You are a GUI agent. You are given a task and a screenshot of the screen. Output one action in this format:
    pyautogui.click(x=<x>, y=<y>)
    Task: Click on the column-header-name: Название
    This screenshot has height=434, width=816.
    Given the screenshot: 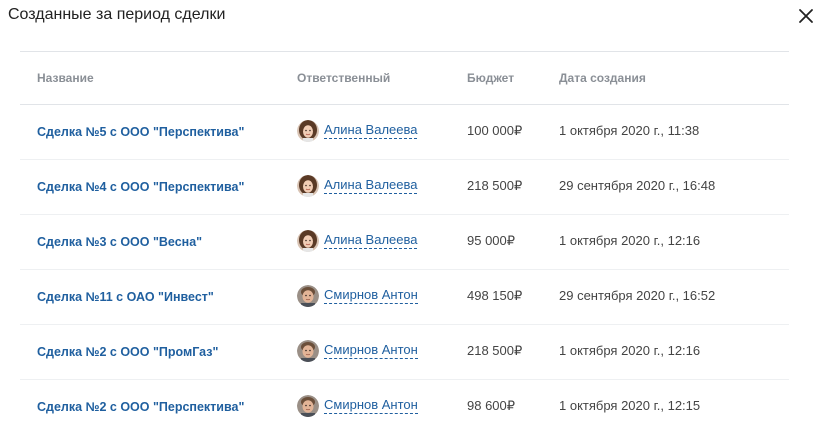 What is the action you would take?
    pyautogui.click(x=65, y=78)
    